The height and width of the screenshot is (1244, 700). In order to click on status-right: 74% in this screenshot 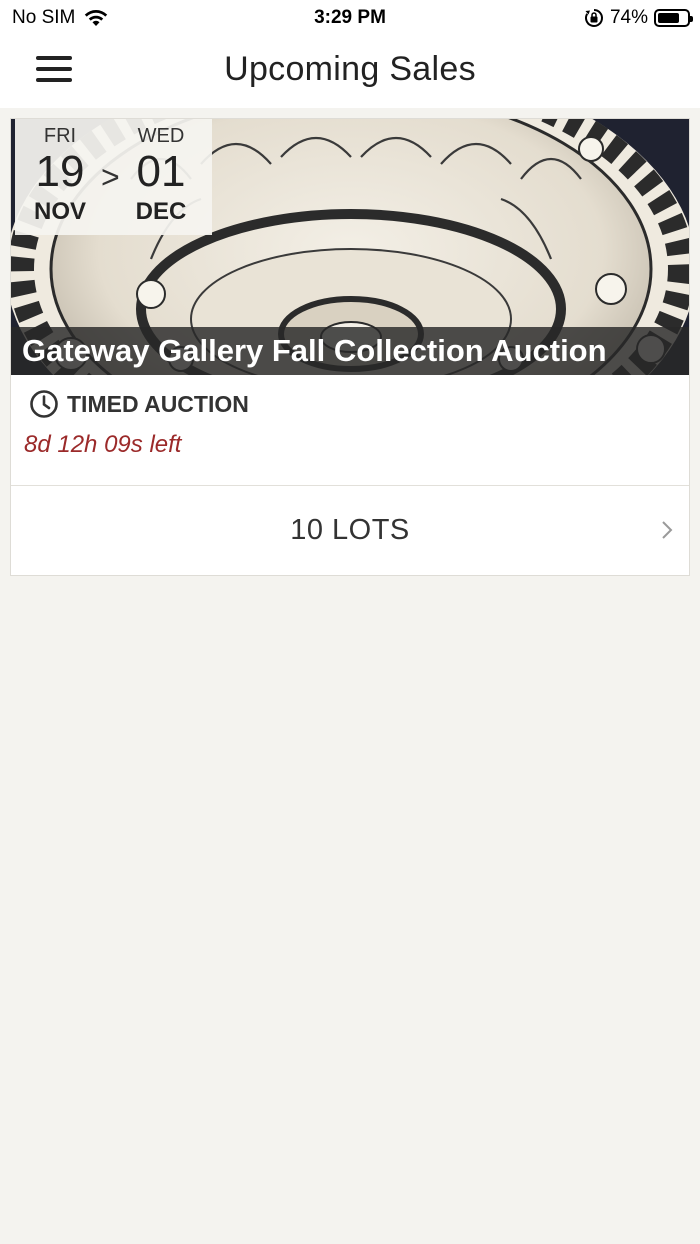, I will do `click(638, 18)`.